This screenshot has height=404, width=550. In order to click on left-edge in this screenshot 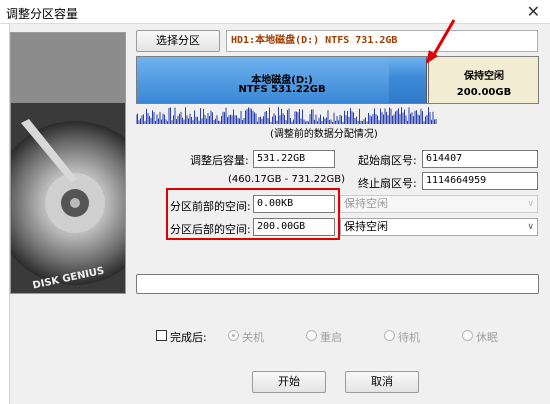, I will do `click(5, 214)`.